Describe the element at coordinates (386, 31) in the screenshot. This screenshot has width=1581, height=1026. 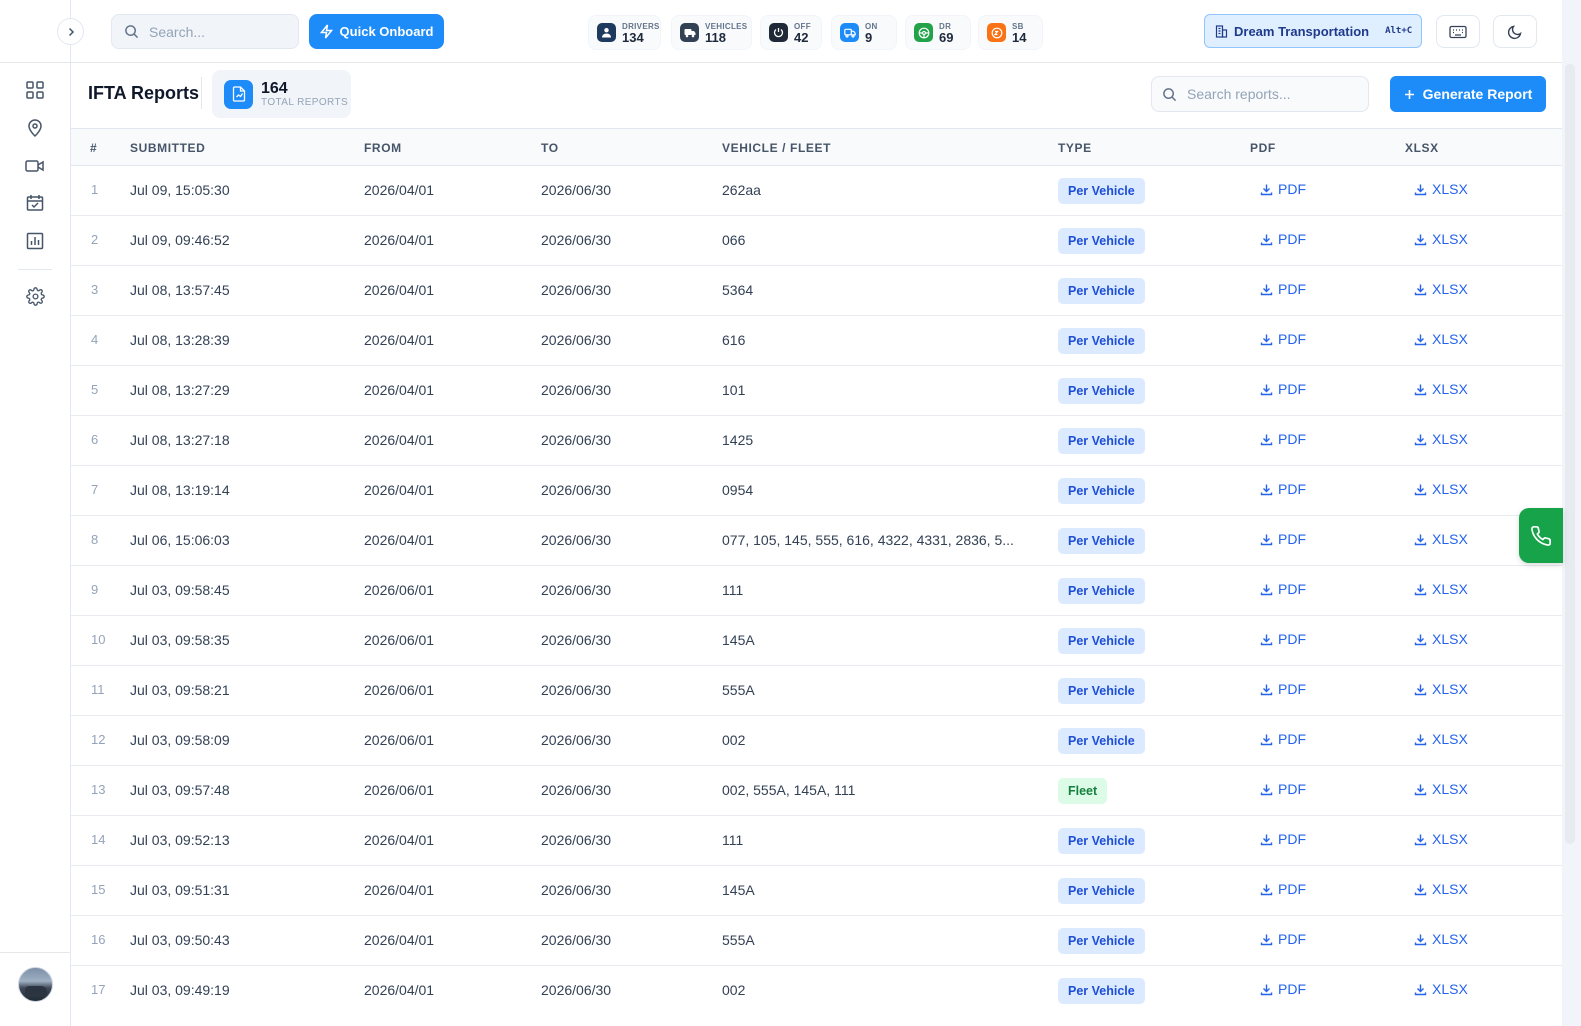
I see `quick-onboard-label: Quick Onboard` at that location.